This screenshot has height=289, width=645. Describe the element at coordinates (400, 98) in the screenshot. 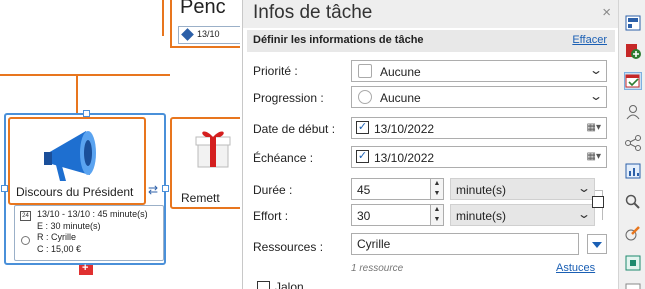

I see `progress-value: Aucune` at that location.